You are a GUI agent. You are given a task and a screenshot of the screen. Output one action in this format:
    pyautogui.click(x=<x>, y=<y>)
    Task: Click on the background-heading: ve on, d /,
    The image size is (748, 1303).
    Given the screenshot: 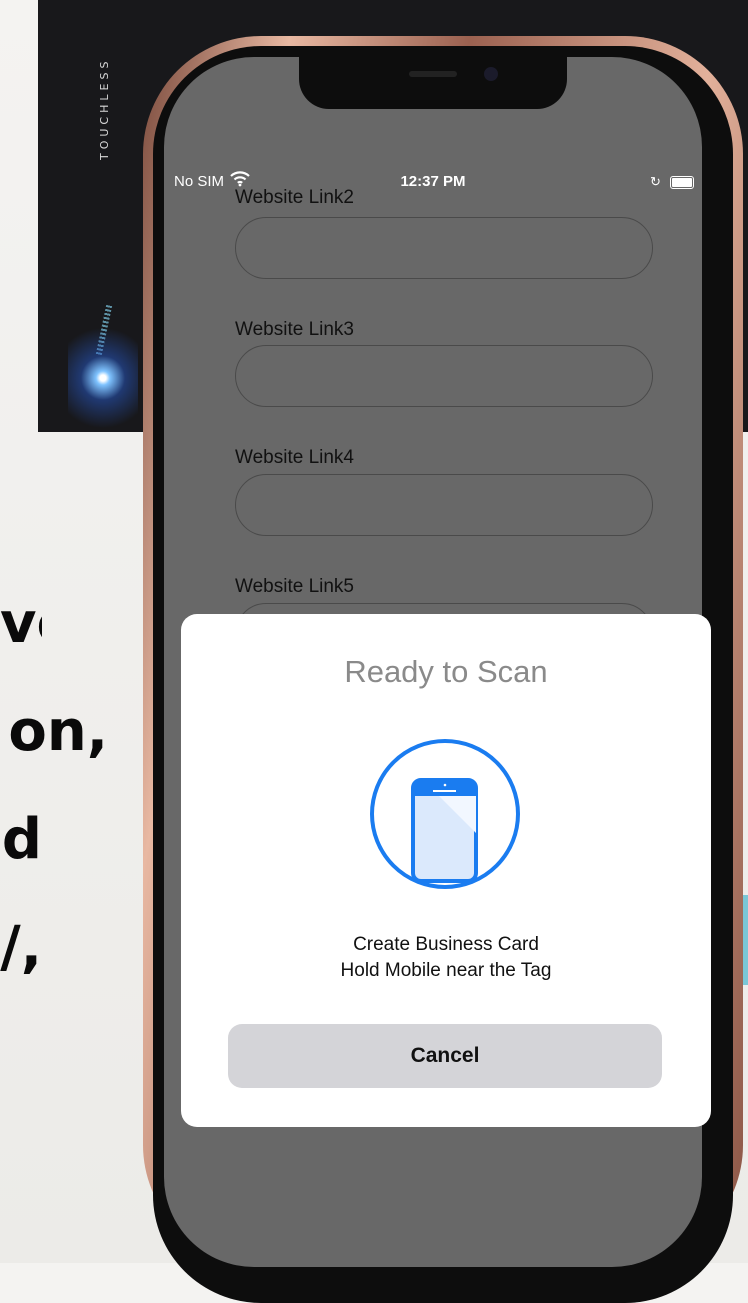 What is the action you would take?
    pyautogui.click(x=80, y=786)
    